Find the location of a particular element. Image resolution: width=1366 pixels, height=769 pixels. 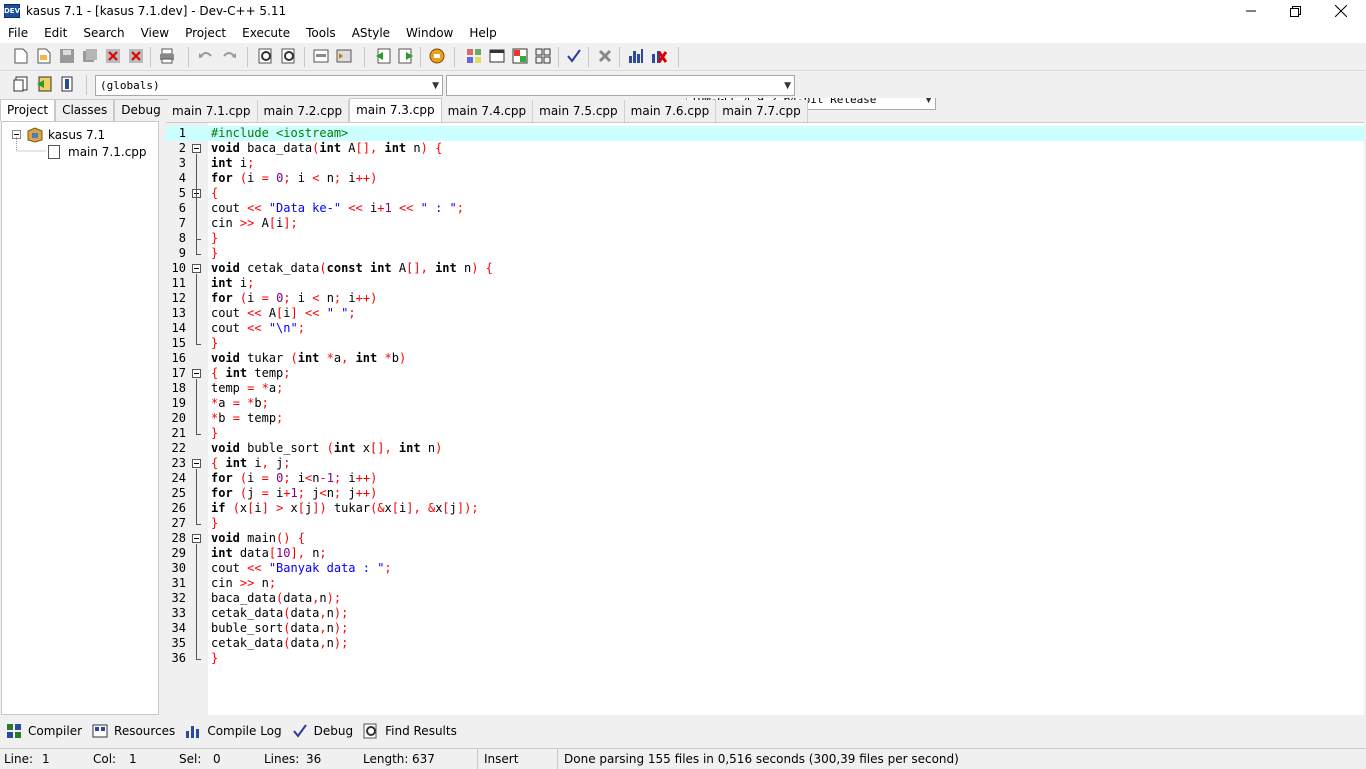

code-line: 33 cetak_data(data,n); is located at coordinates (765, 613).